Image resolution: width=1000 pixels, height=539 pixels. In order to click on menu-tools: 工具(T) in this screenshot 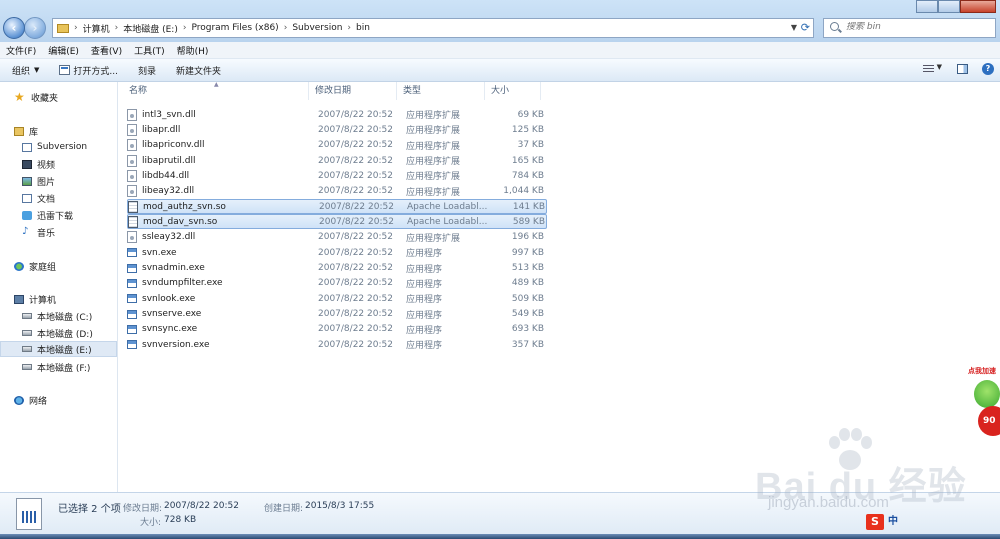, I will do `click(149, 50)`.